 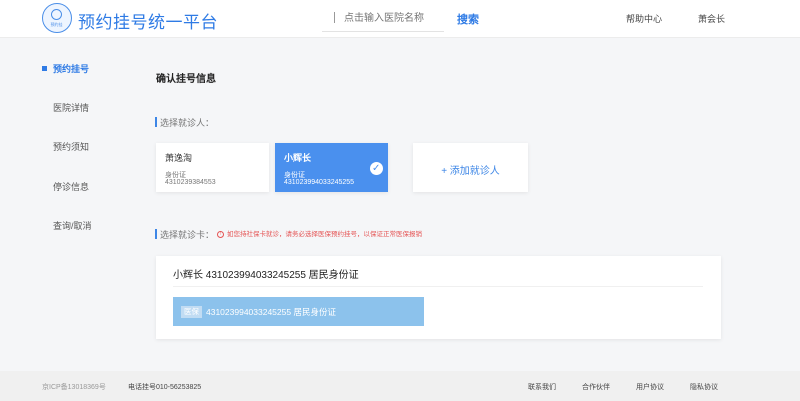 I want to click on sidebar-item-suspension-info: 停诊信息, so click(x=64, y=186).